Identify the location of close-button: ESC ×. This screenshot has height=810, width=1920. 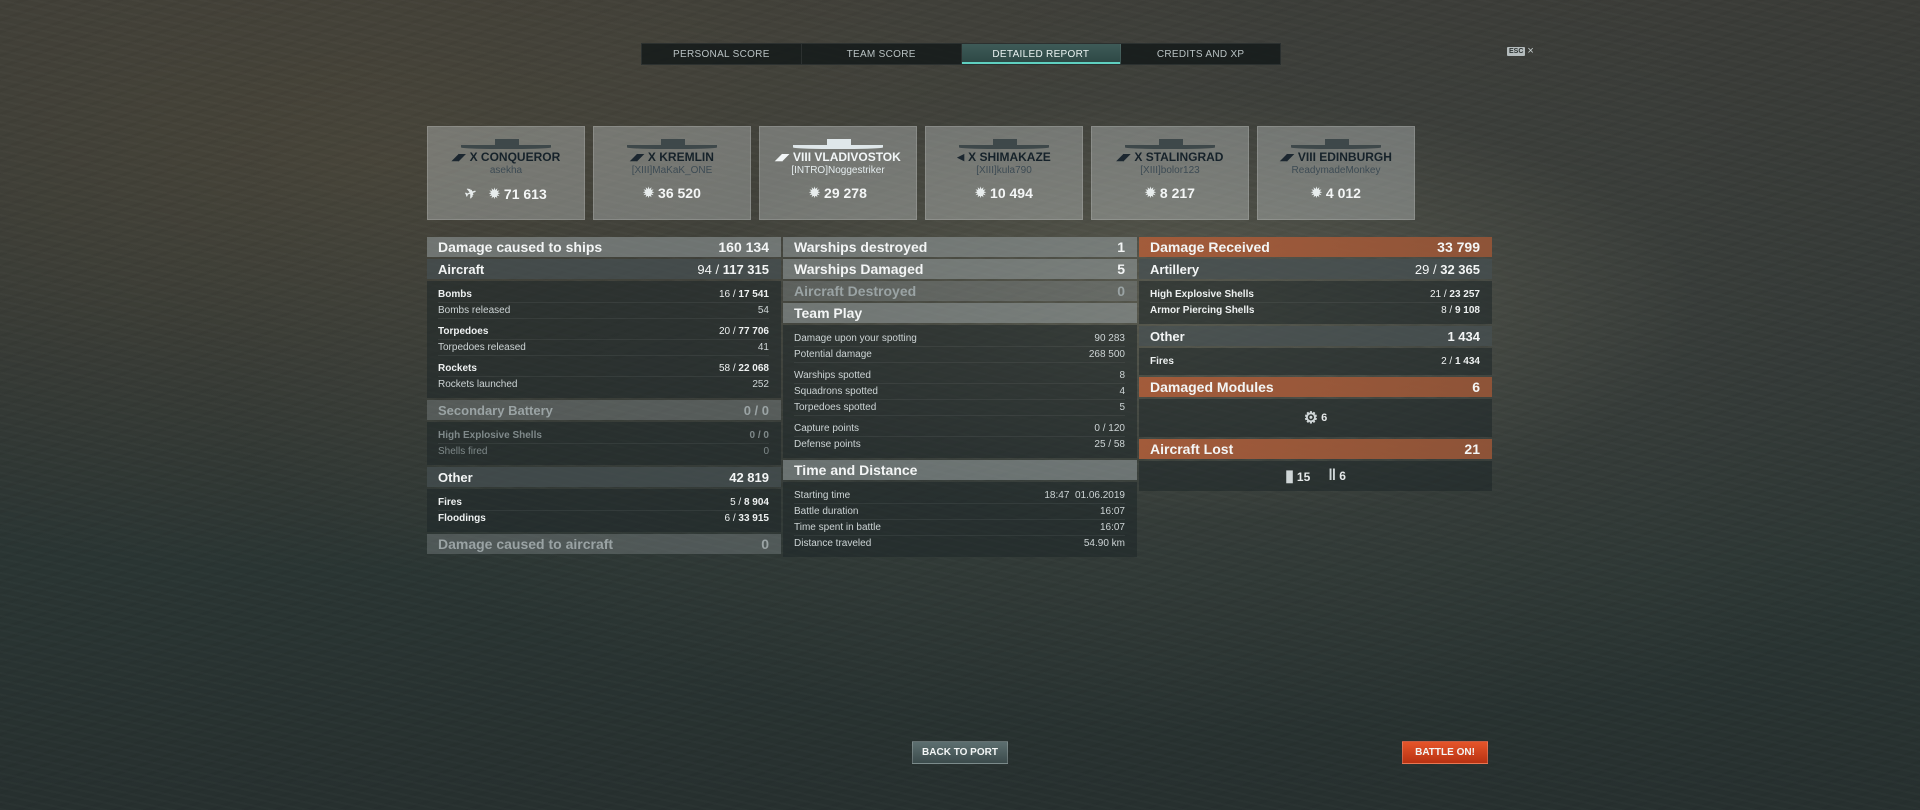
(1520, 51).